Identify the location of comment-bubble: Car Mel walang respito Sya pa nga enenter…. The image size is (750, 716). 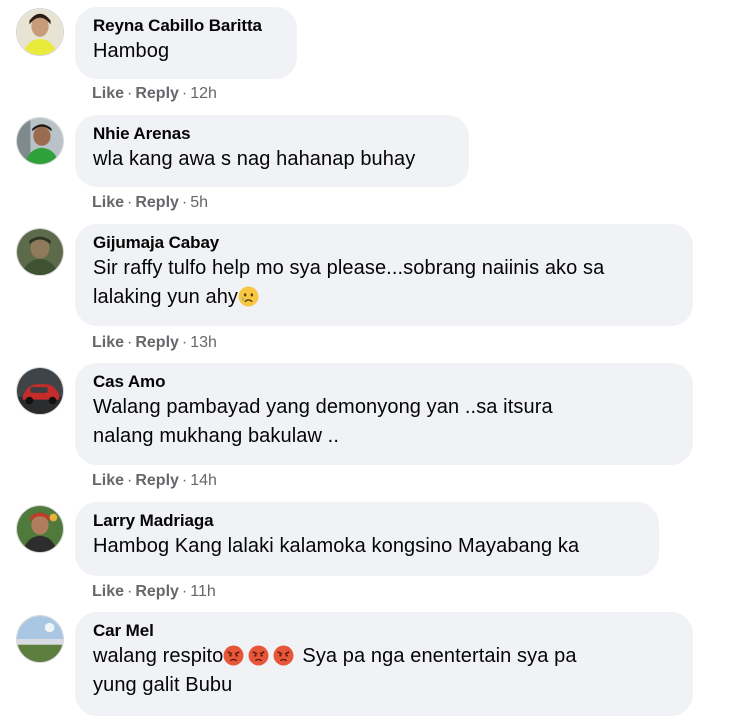
(384, 664).